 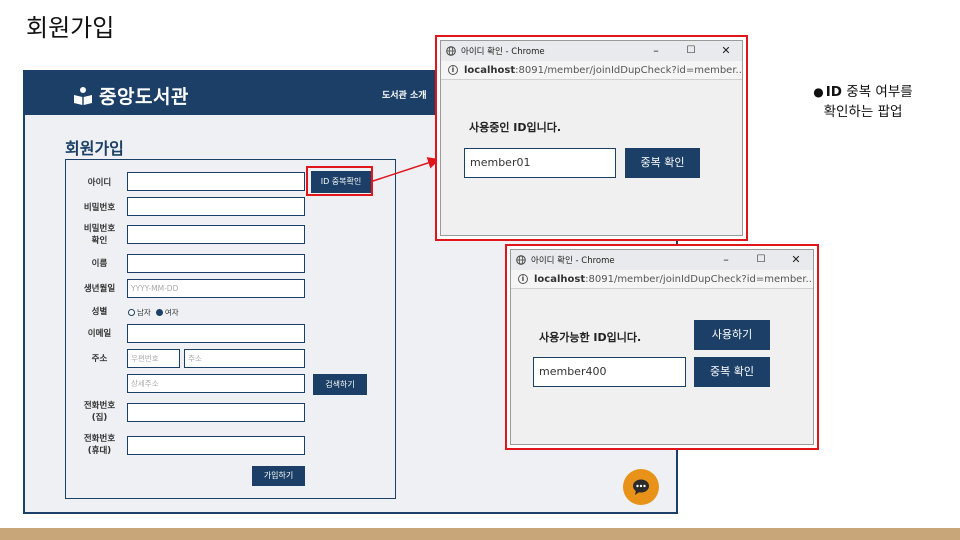 What do you see at coordinates (216, 445) in the screenshot?
I see `tel-mobile-input` at bounding box center [216, 445].